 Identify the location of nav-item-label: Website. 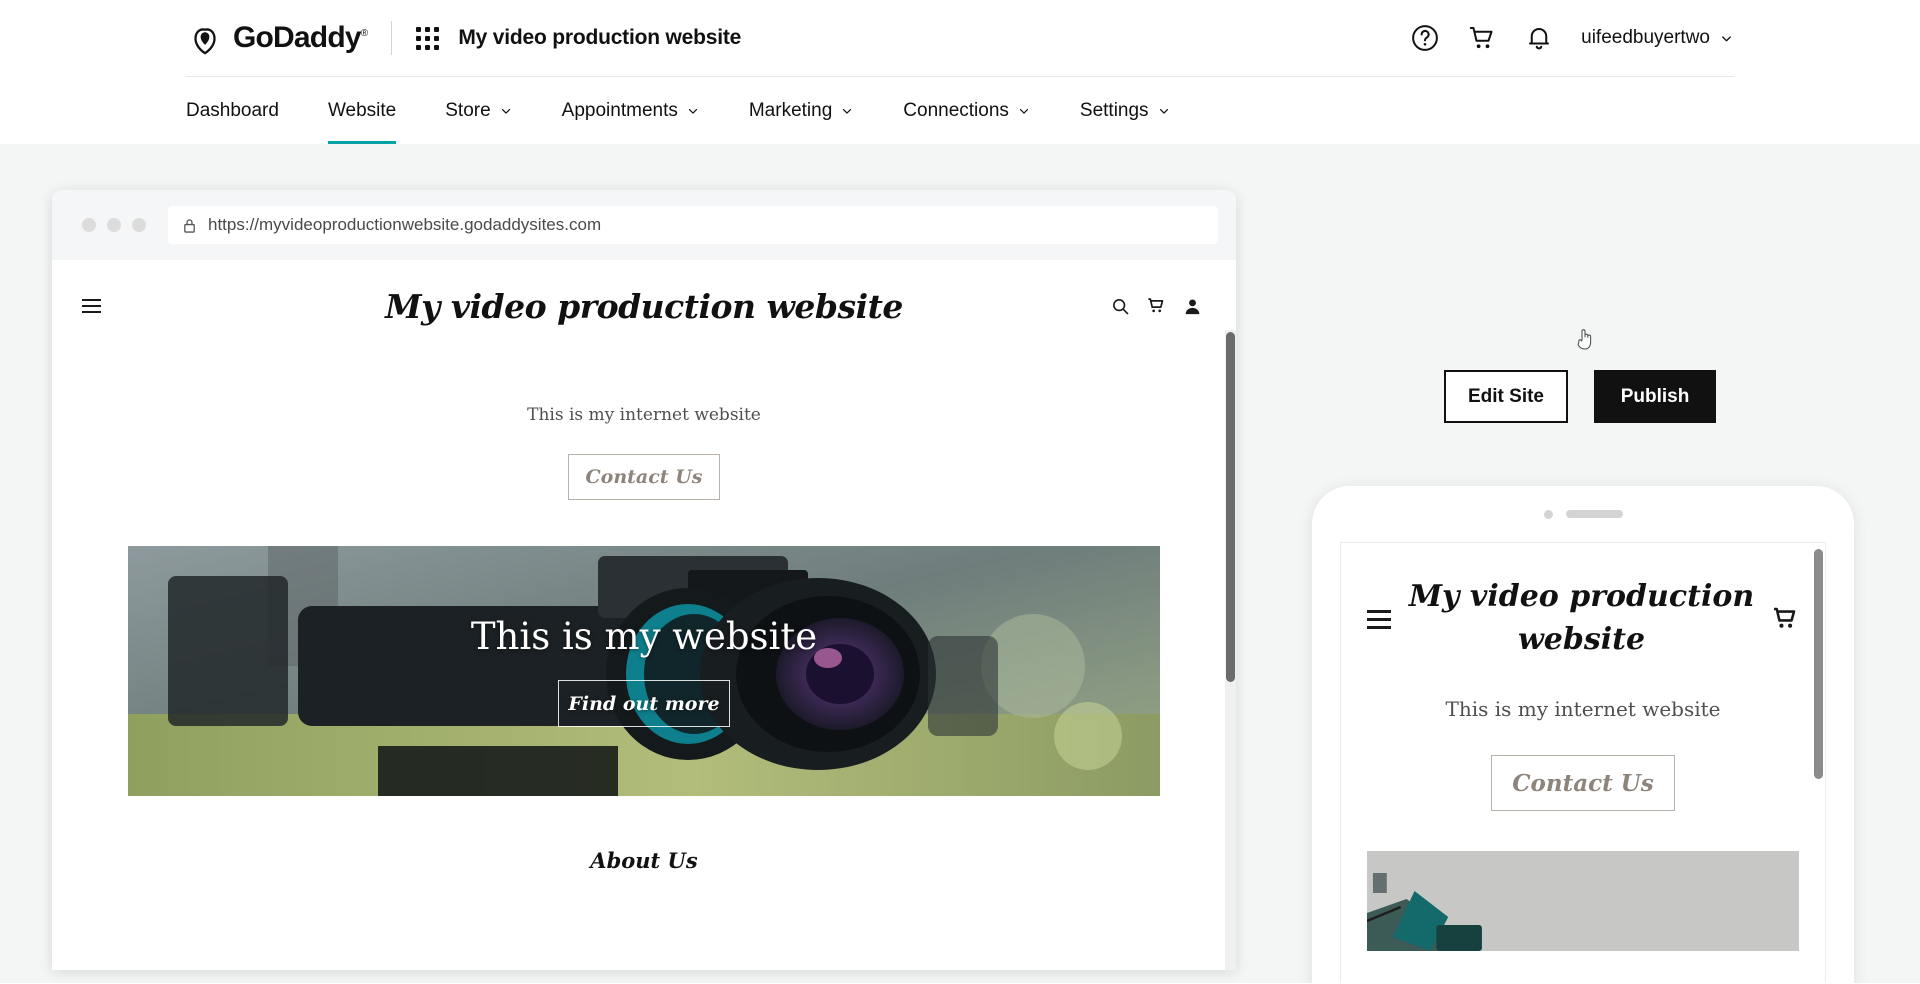
(362, 110).